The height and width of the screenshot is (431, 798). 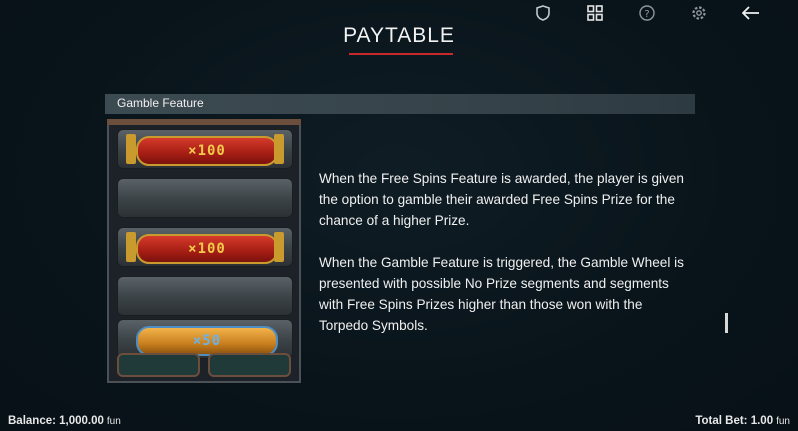 I want to click on section-header: Gamble Feature, so click(x=400, y=104).